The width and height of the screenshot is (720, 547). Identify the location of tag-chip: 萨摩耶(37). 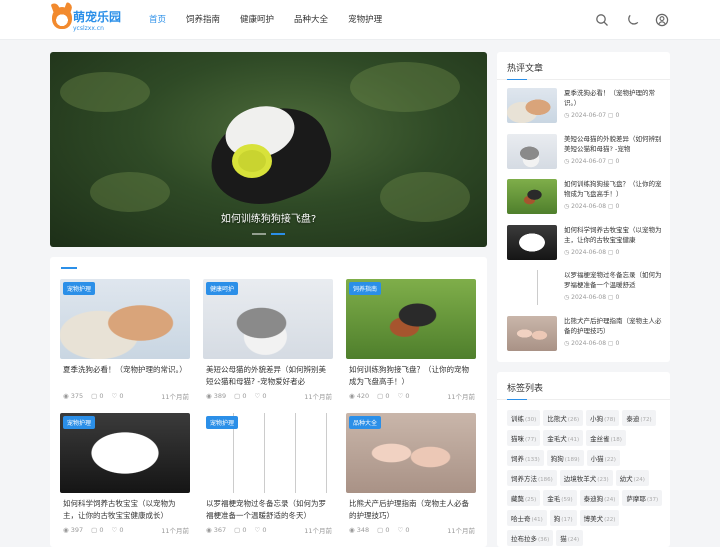
(642, 498).